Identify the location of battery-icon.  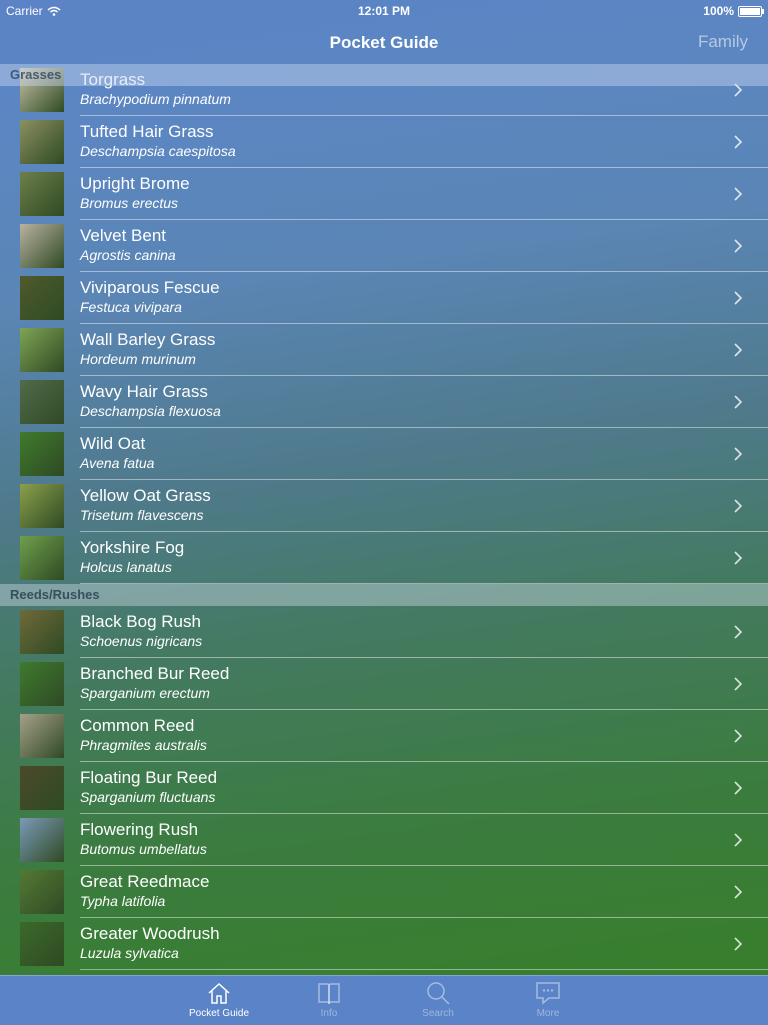
(751, 11).